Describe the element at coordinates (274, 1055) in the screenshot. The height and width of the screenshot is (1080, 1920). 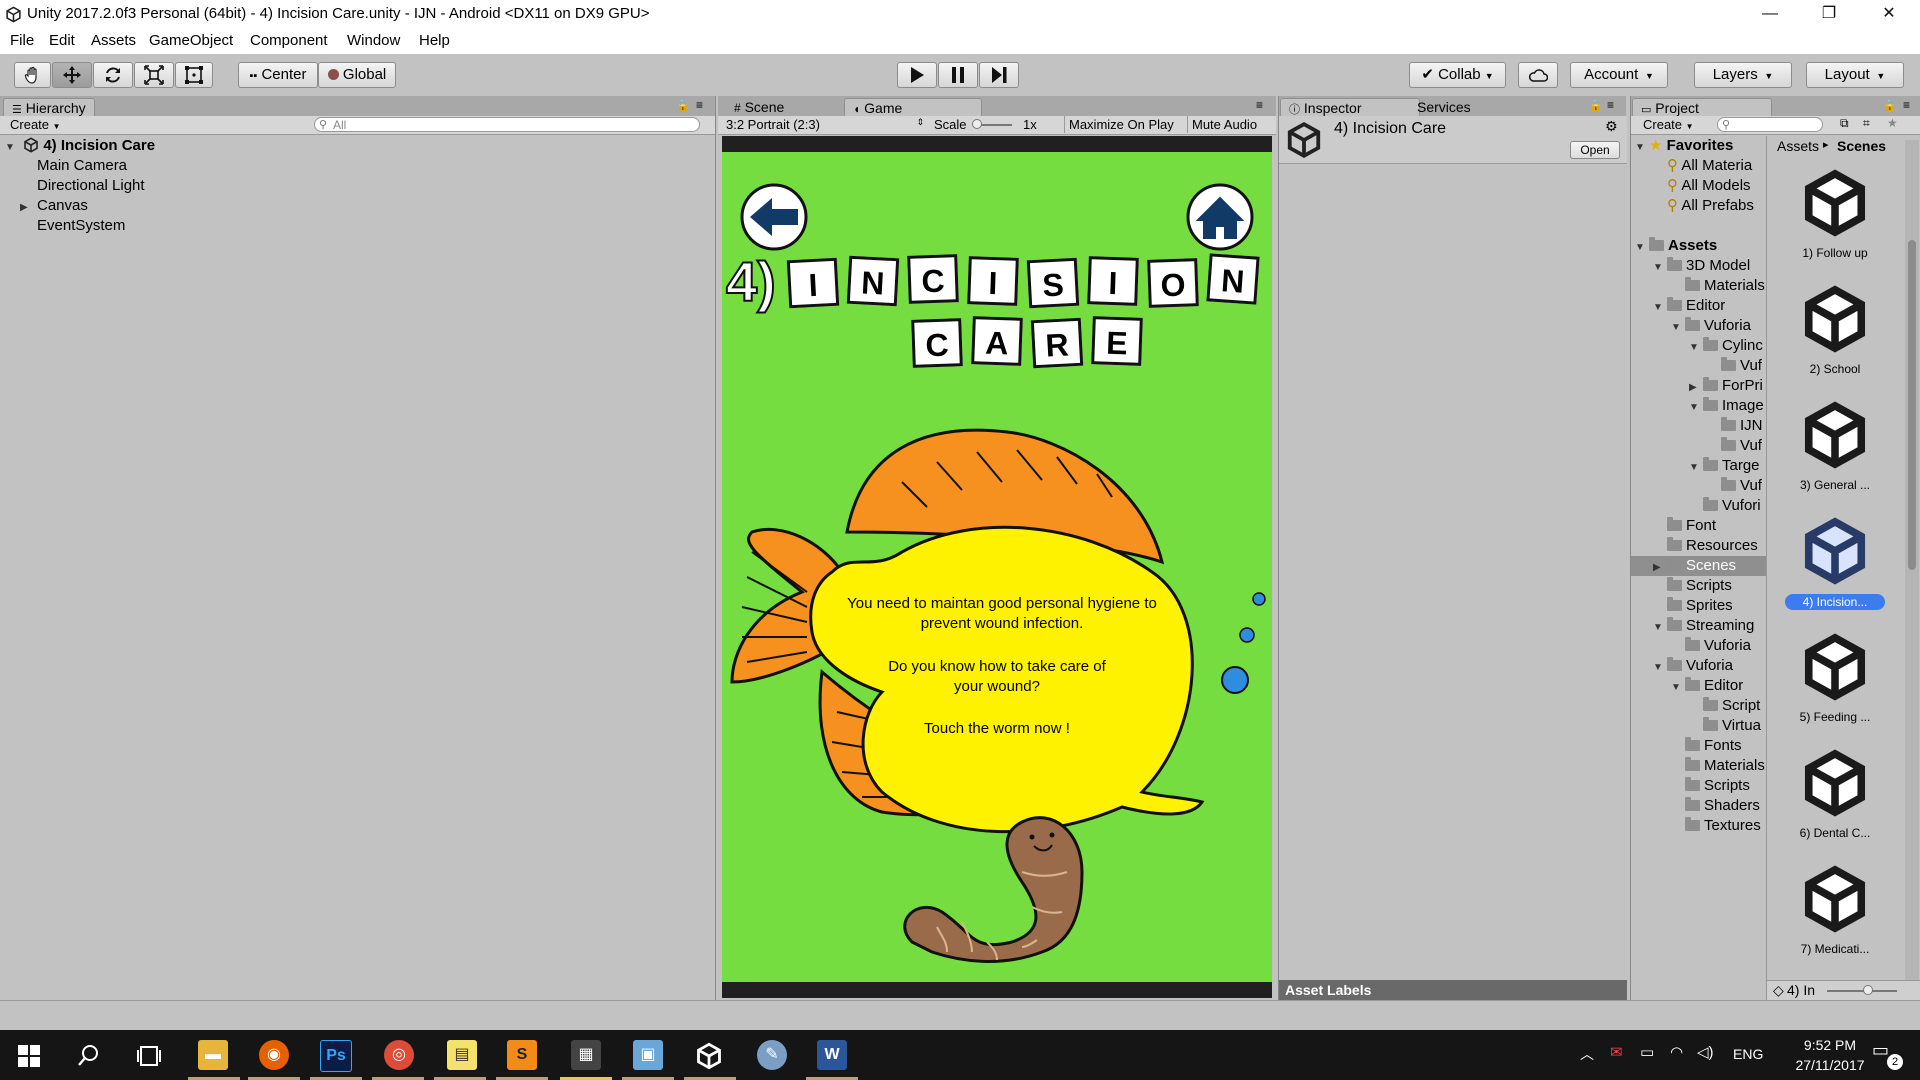
I see `firefox-icon: ◉` at that location.